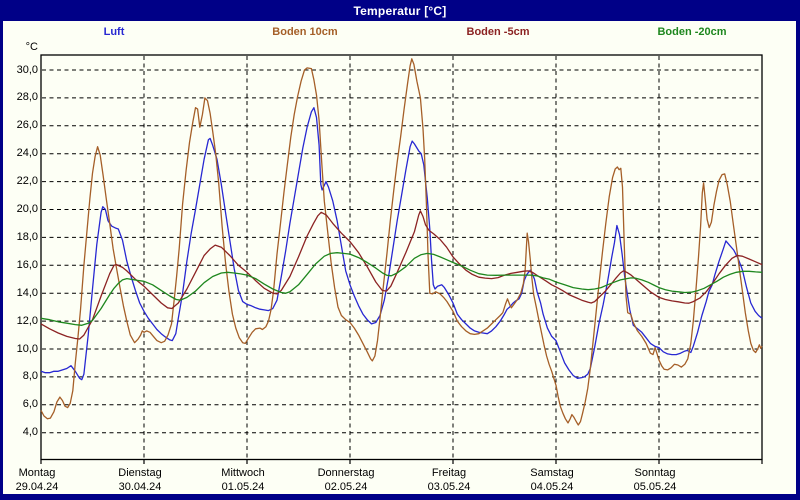  Describe the element at coordinates (140, 473) in the screenshot. I see `x-day-weekday: Dienstag` at that location.